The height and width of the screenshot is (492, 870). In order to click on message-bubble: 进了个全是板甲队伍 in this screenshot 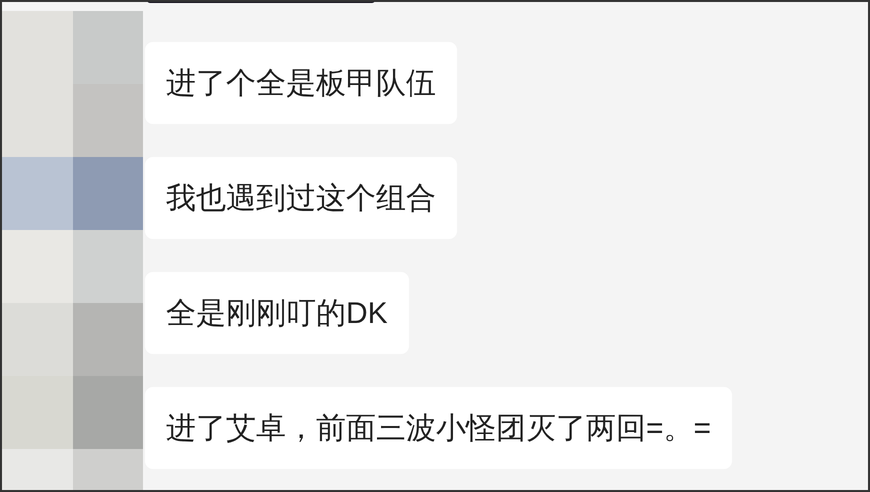, I will do `click(301, 83)`.